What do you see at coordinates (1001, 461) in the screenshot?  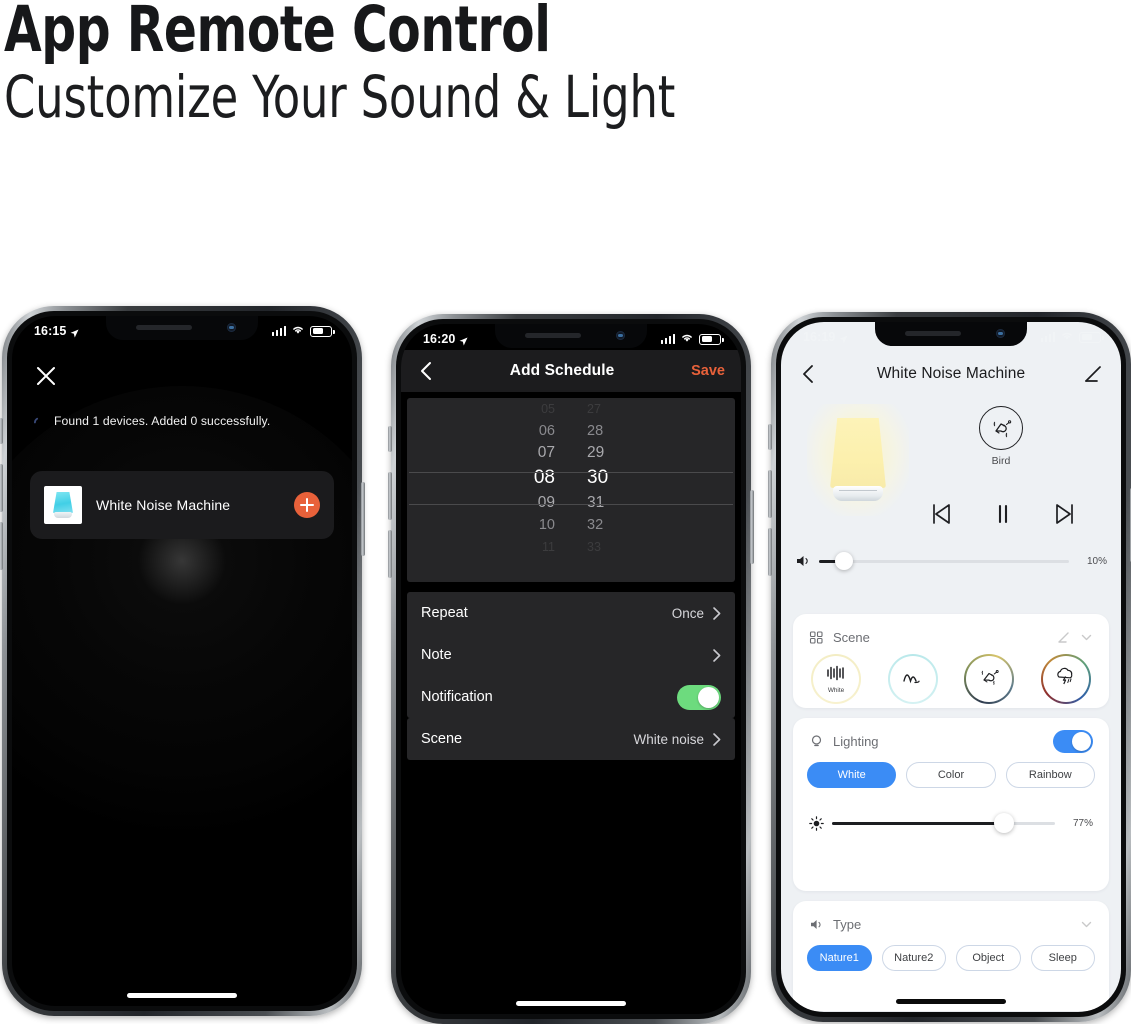 I see `current-scene-label: Bird` at bounding box center [1001, 461].